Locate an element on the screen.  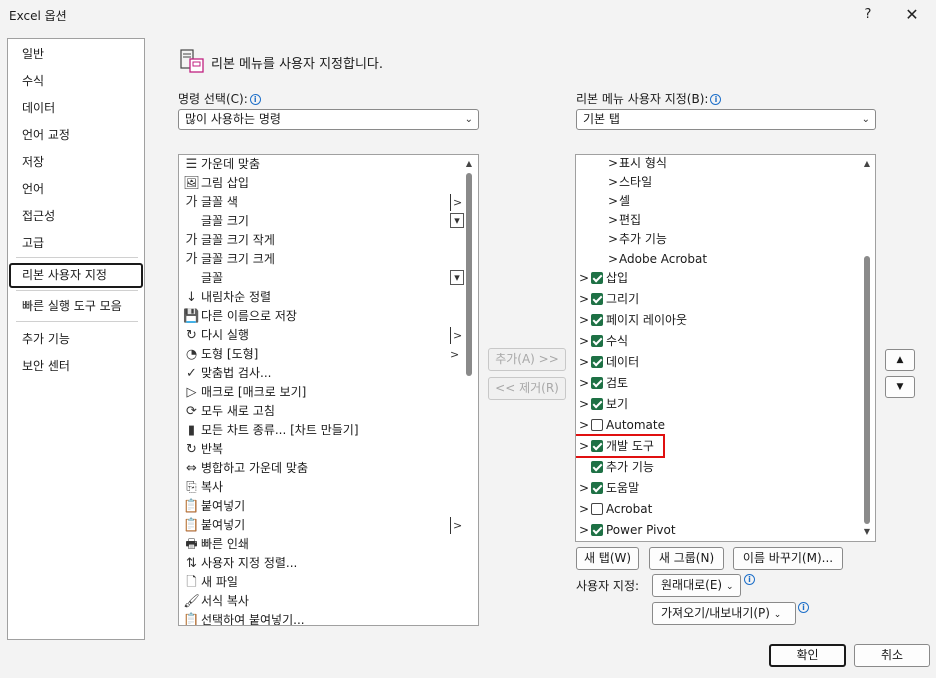
command-item: ↓ 내림차순 정렬 is located at coordinates (323, 297).